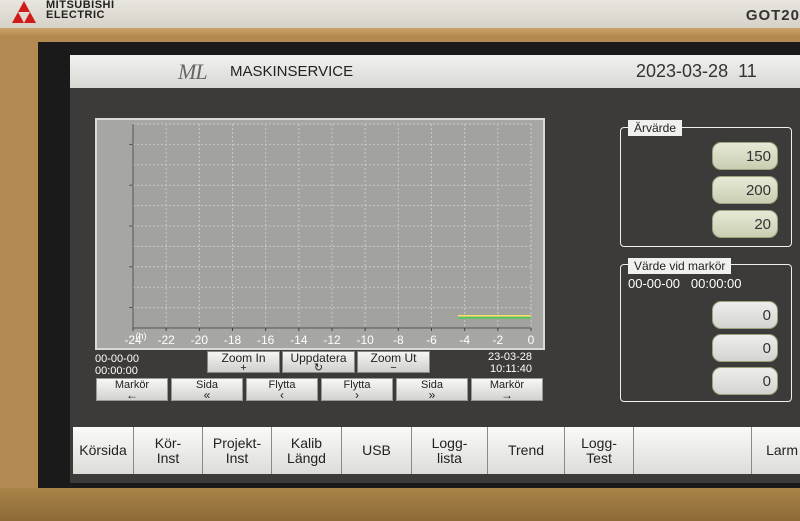  I want to click on nav-logg-lista-label: Logg- lista, so click(449, 450).